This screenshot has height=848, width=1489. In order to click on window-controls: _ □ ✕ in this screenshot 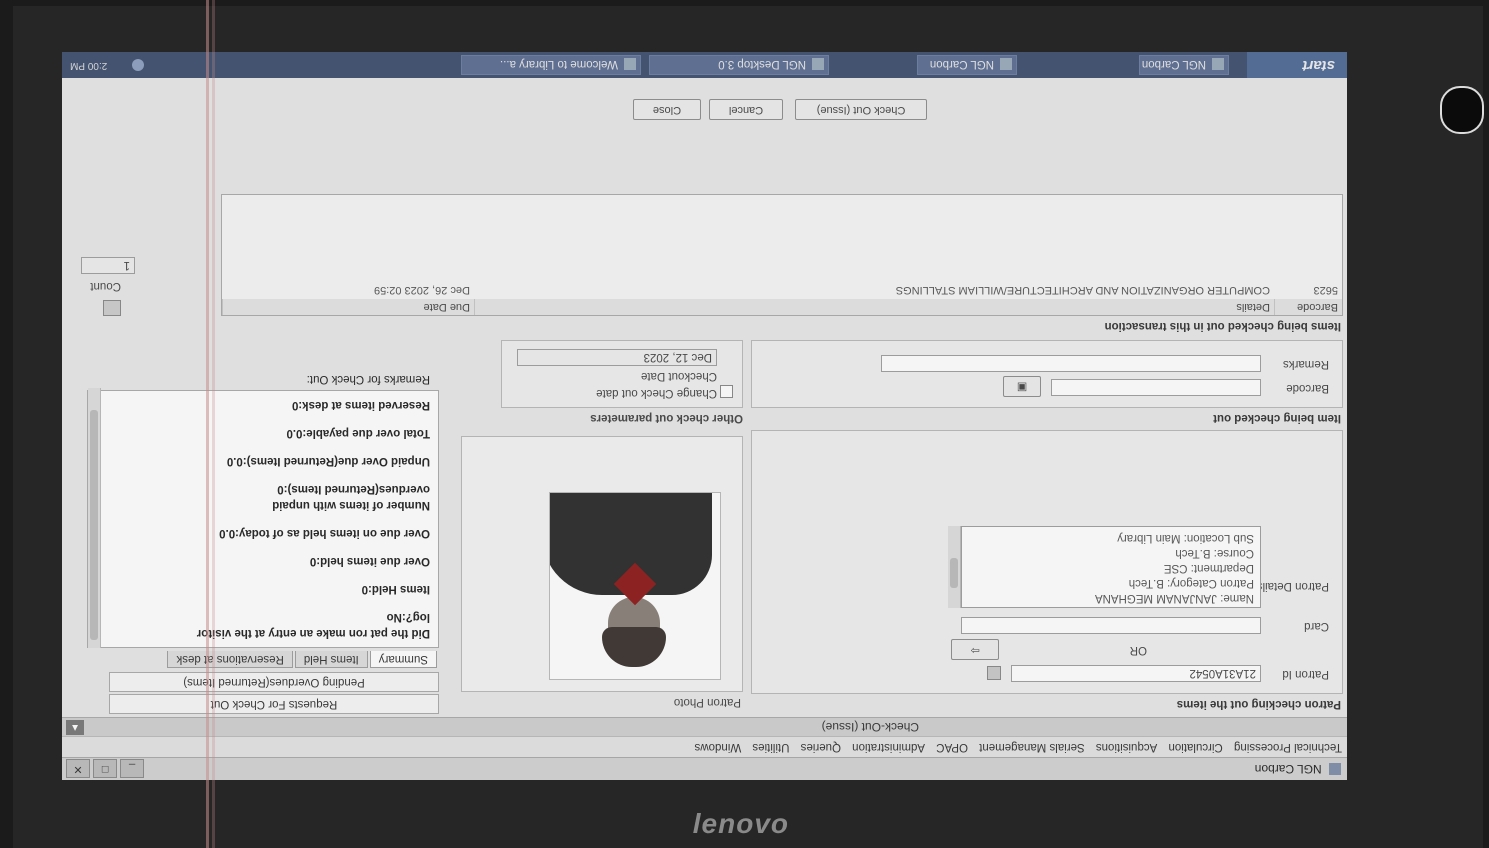, I will do `click(105, 768)`.